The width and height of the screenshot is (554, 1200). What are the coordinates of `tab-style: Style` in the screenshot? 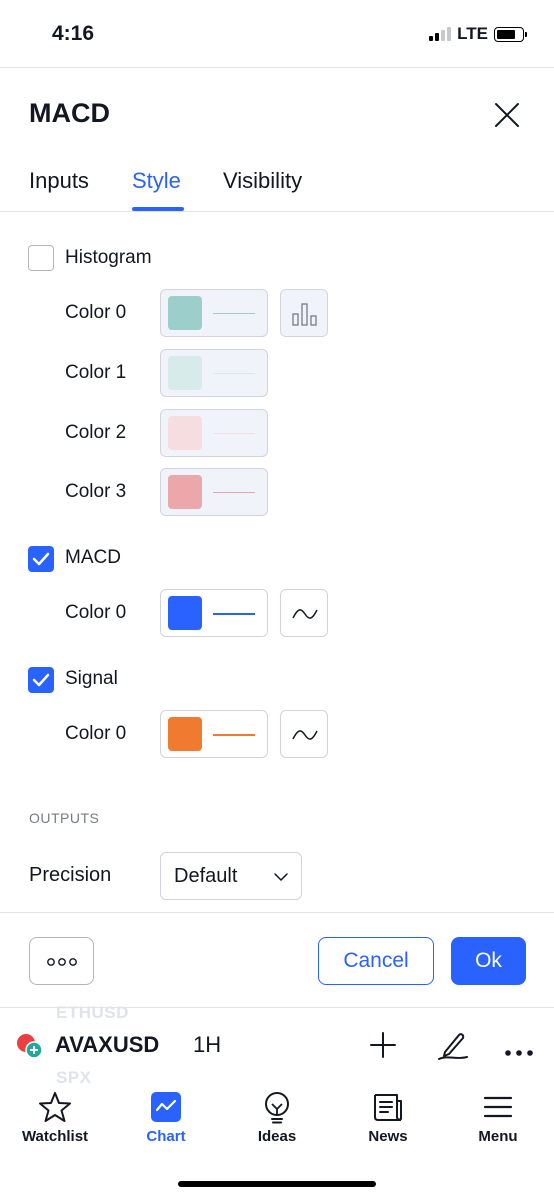 It's located at (156, 181).